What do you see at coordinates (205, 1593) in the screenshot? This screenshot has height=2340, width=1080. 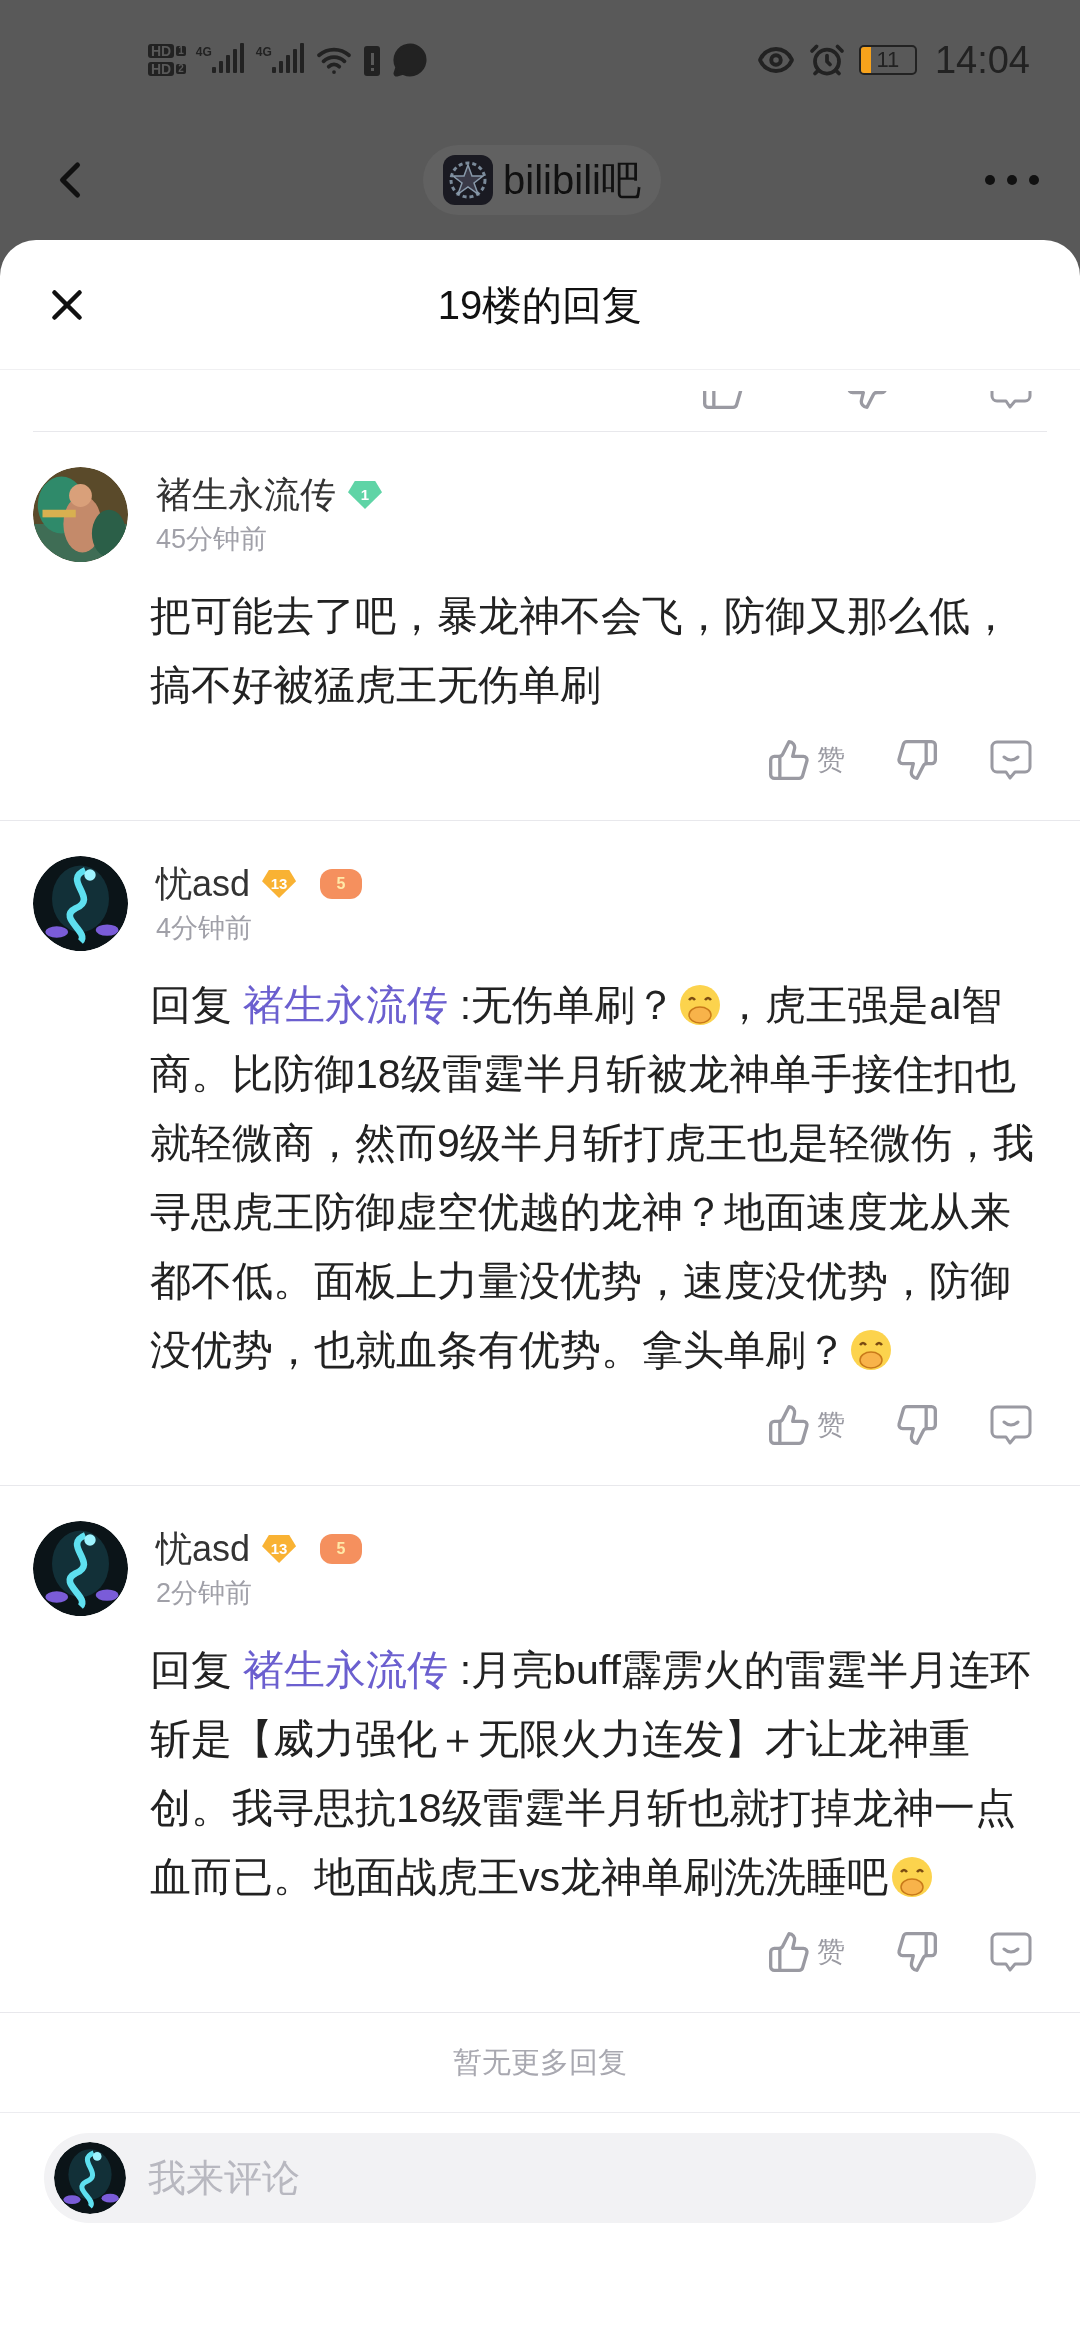 I see `post-time: 2分钟前` at bounding box center [205, 1593].